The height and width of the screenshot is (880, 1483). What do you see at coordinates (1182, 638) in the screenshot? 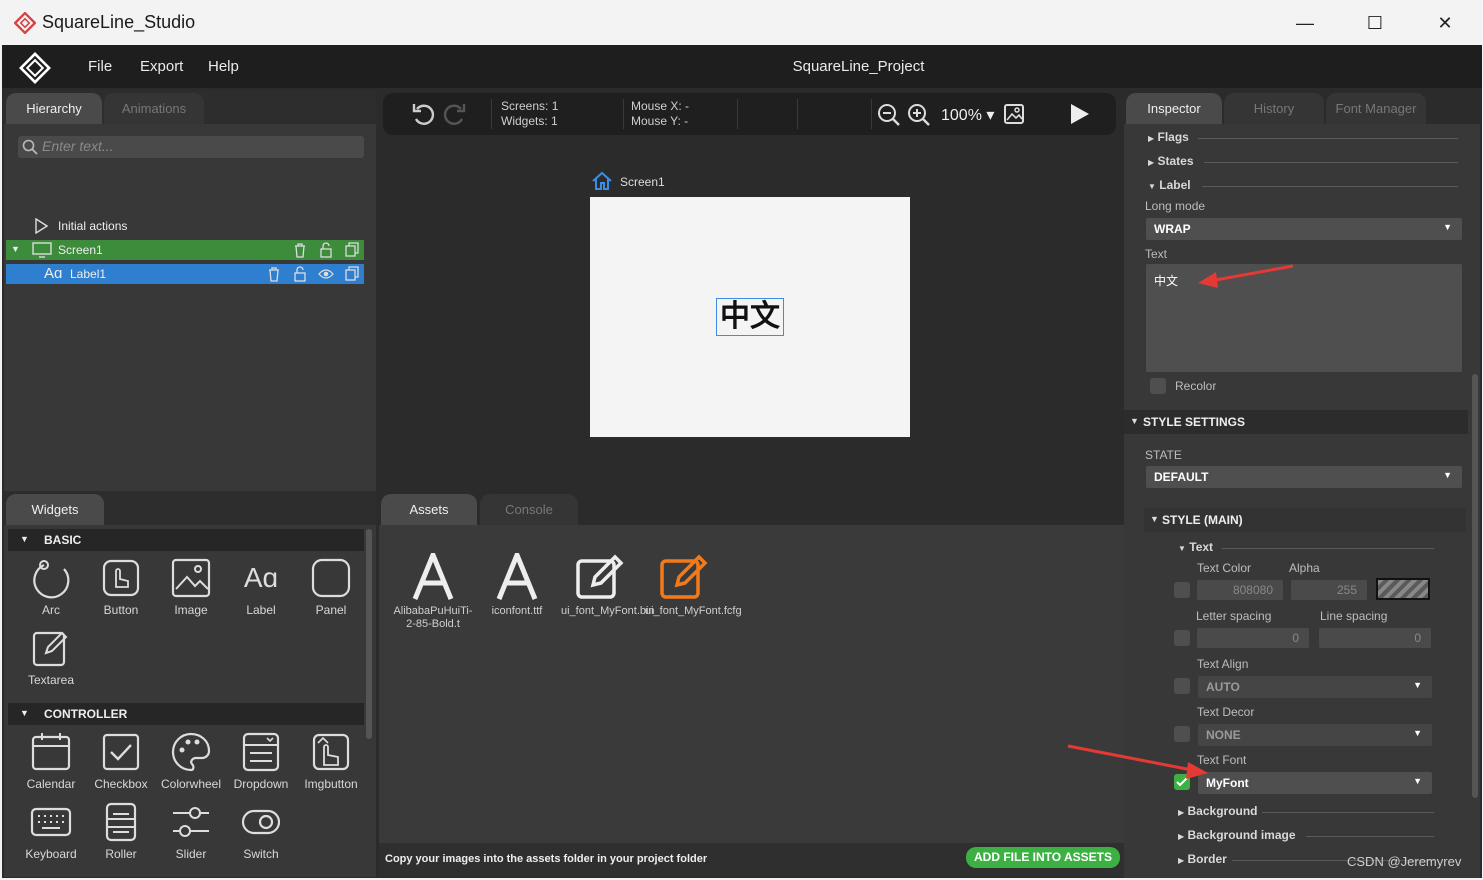
I see `letter-spacing-checkbox` at bounding box center [1182, 638].